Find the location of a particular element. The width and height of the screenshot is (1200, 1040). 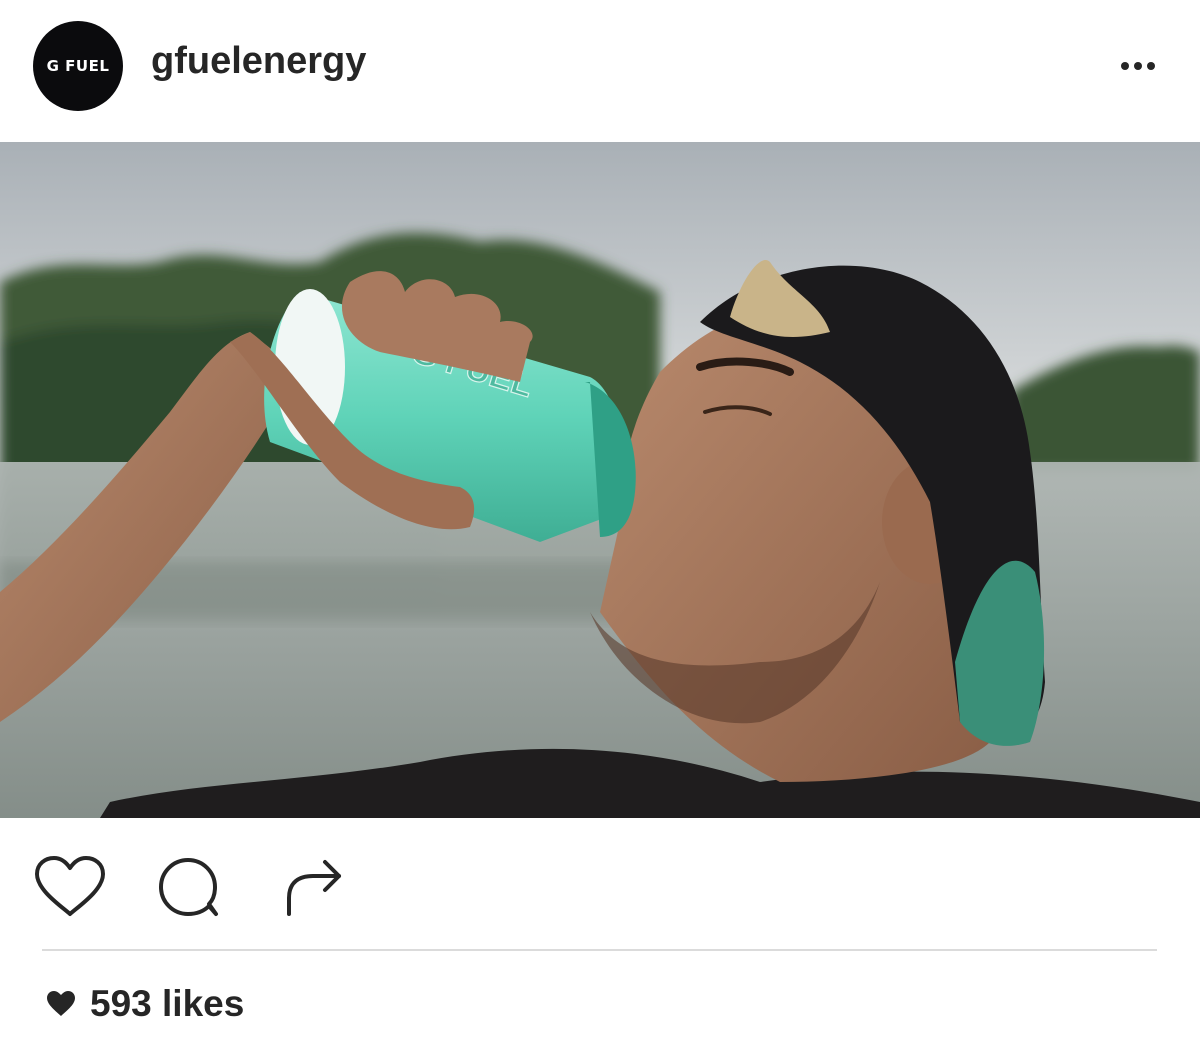

heart-outline-icon is located at coordinates (70, 886).